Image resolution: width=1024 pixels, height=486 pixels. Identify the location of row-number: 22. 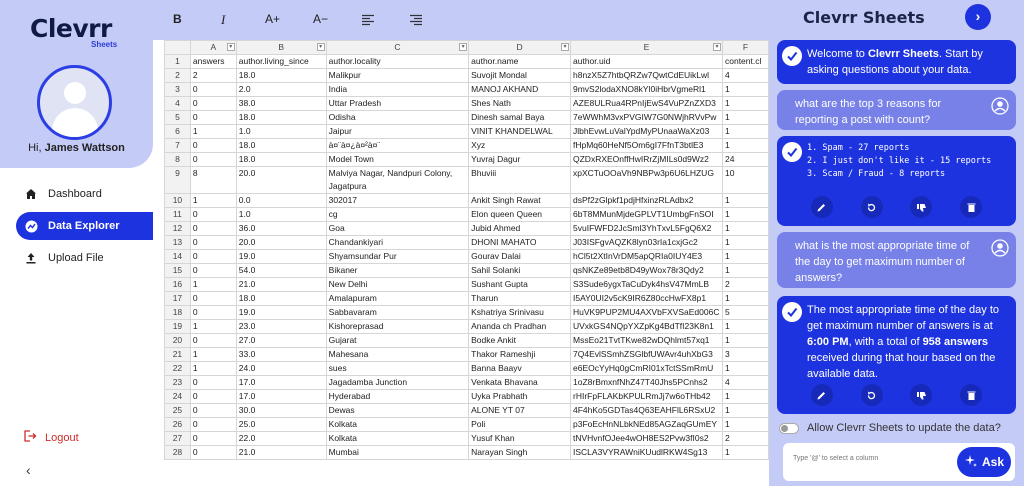
(177, 368).